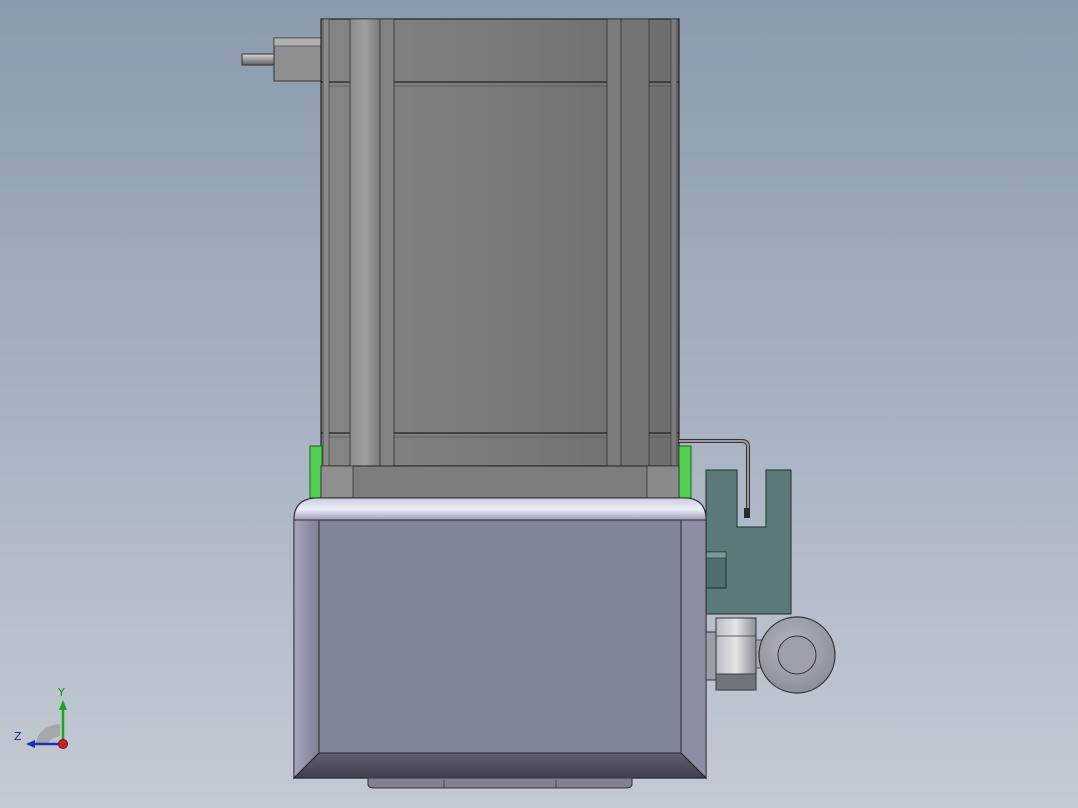 The height and width of the screenshot is (808, 1078). I want to click on motor-shaft, so click(282, 59).